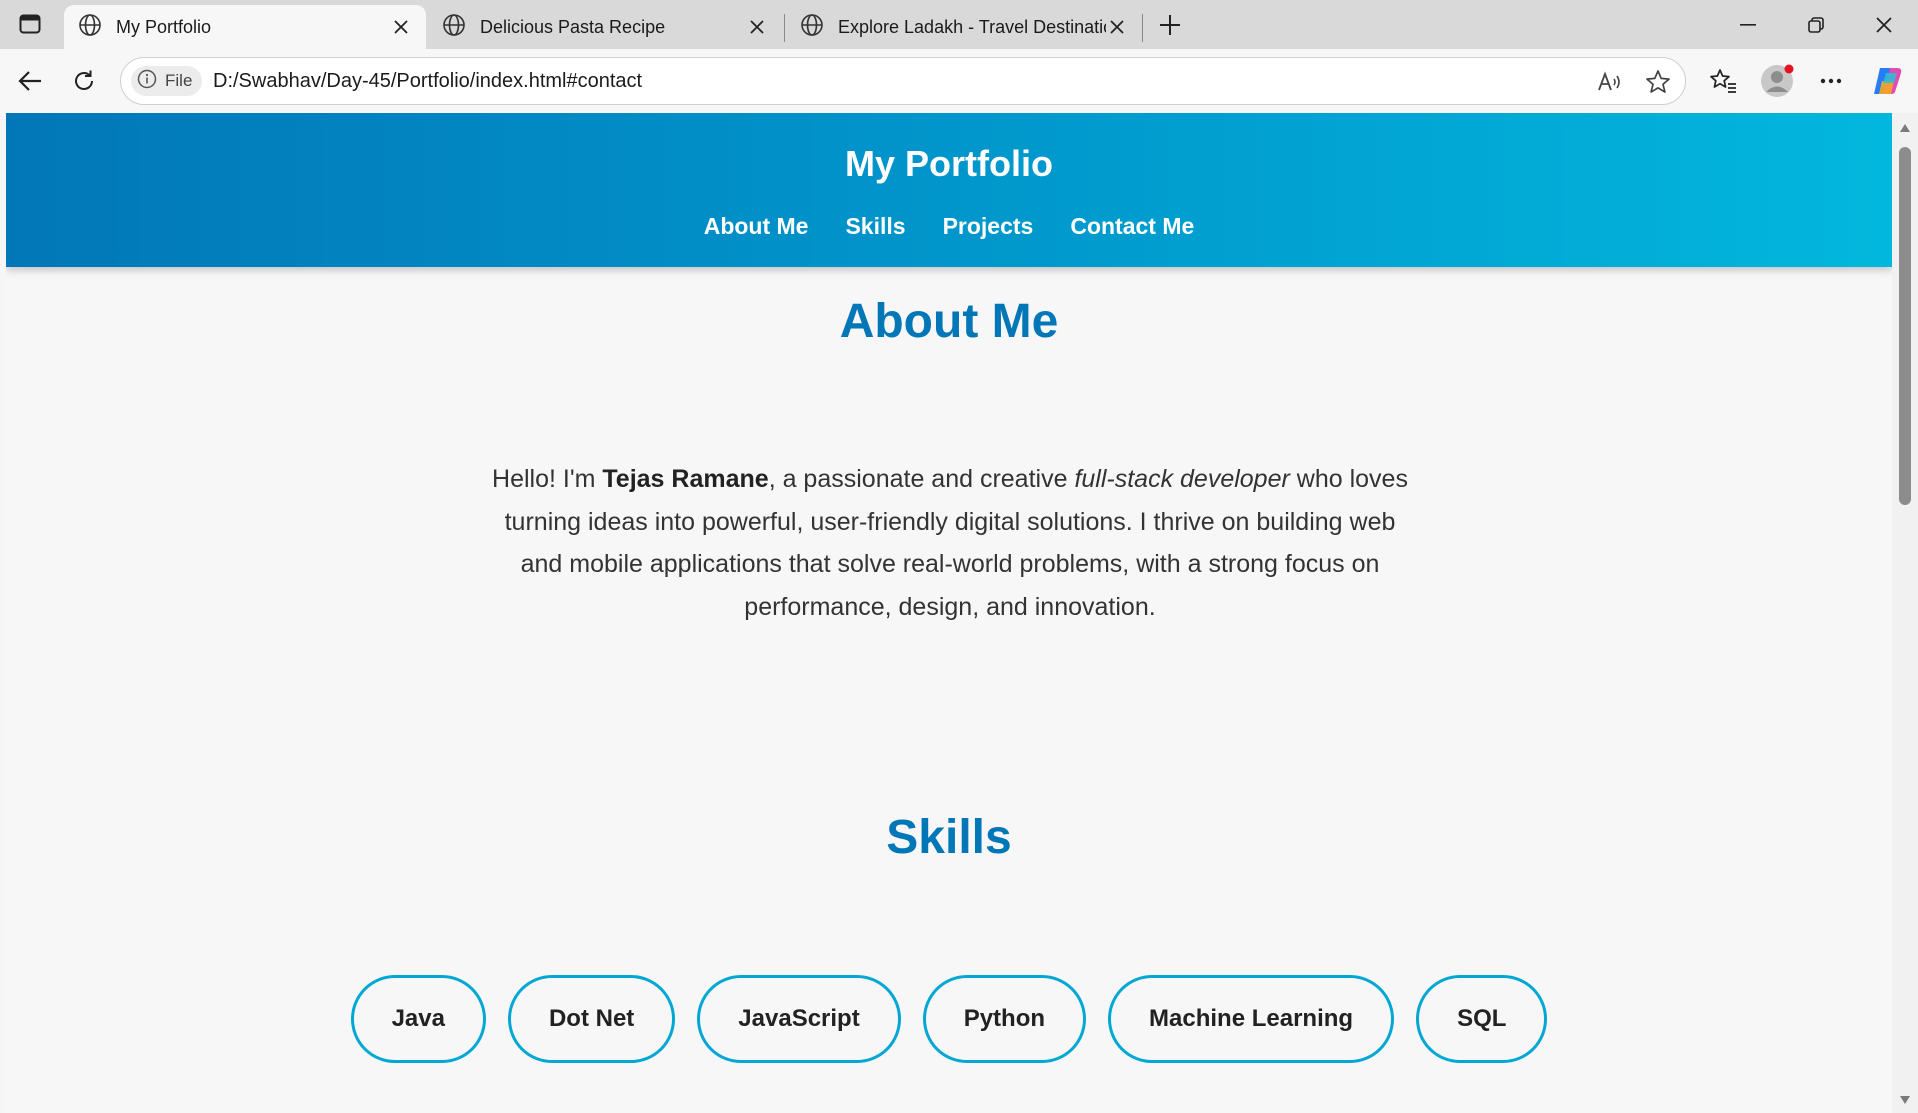 The height and width of the screenshot is (1113, 1918). I want to click on skills-heading: Skills, so click(949, 837).